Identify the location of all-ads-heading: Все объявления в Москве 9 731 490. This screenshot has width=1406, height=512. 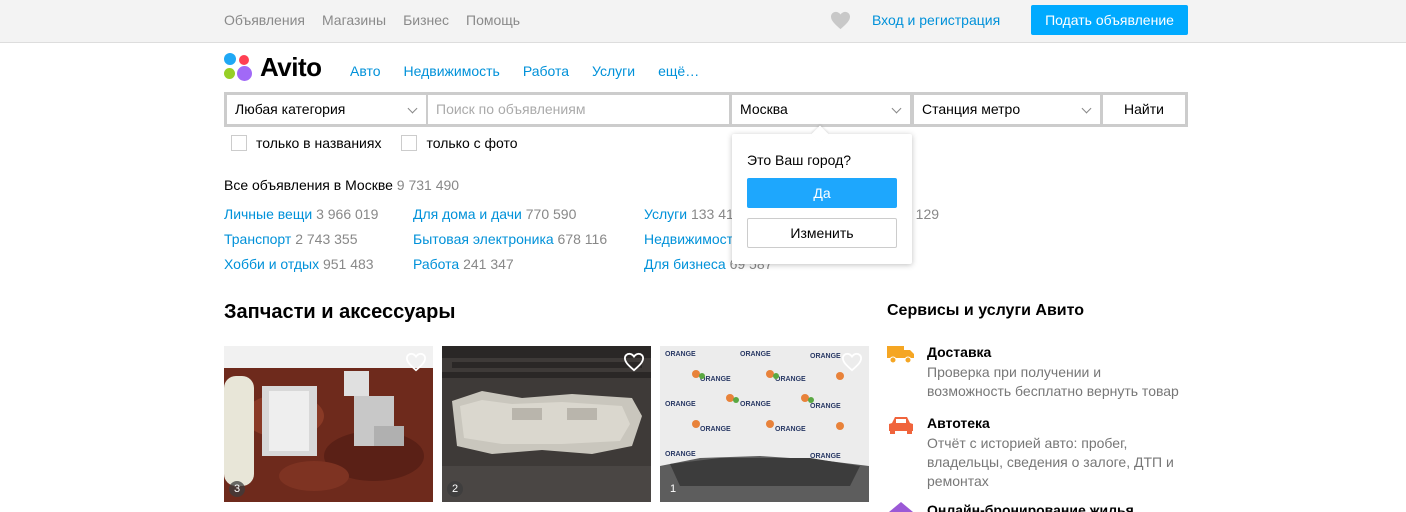
(341, 185).